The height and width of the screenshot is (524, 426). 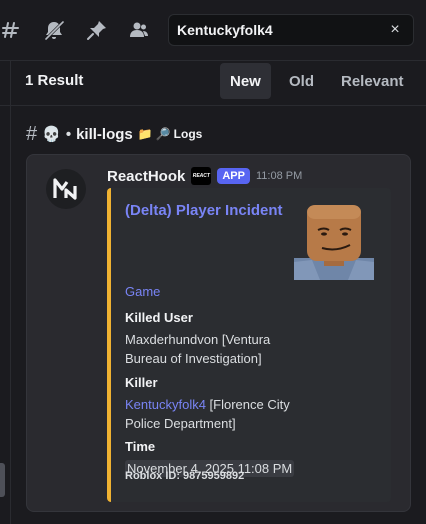 What do you see at coordinates (372, 81) in the screenshot?
I see `sort-tab-relevant: Relevant` at bounding box center [372, 81].